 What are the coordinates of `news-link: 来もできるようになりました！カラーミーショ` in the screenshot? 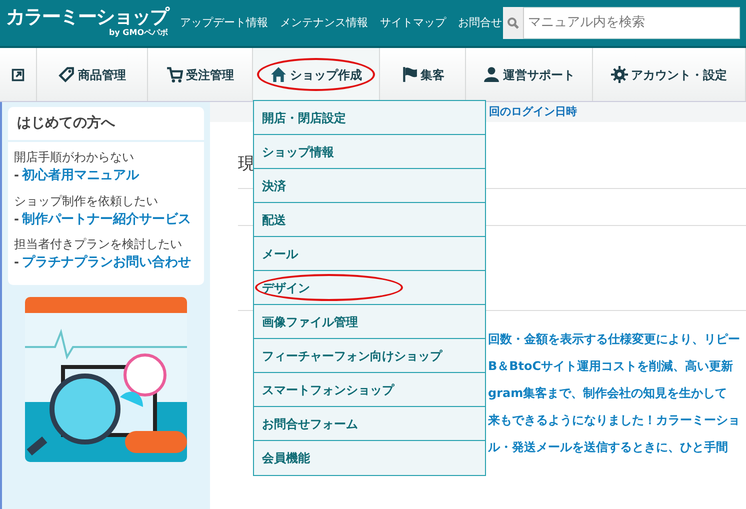 It's located at (614, 420).